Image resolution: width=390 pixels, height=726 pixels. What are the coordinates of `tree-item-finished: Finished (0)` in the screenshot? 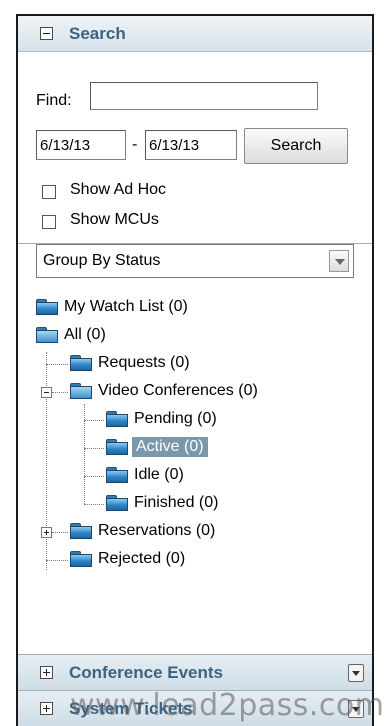 It's located at (162, 503).